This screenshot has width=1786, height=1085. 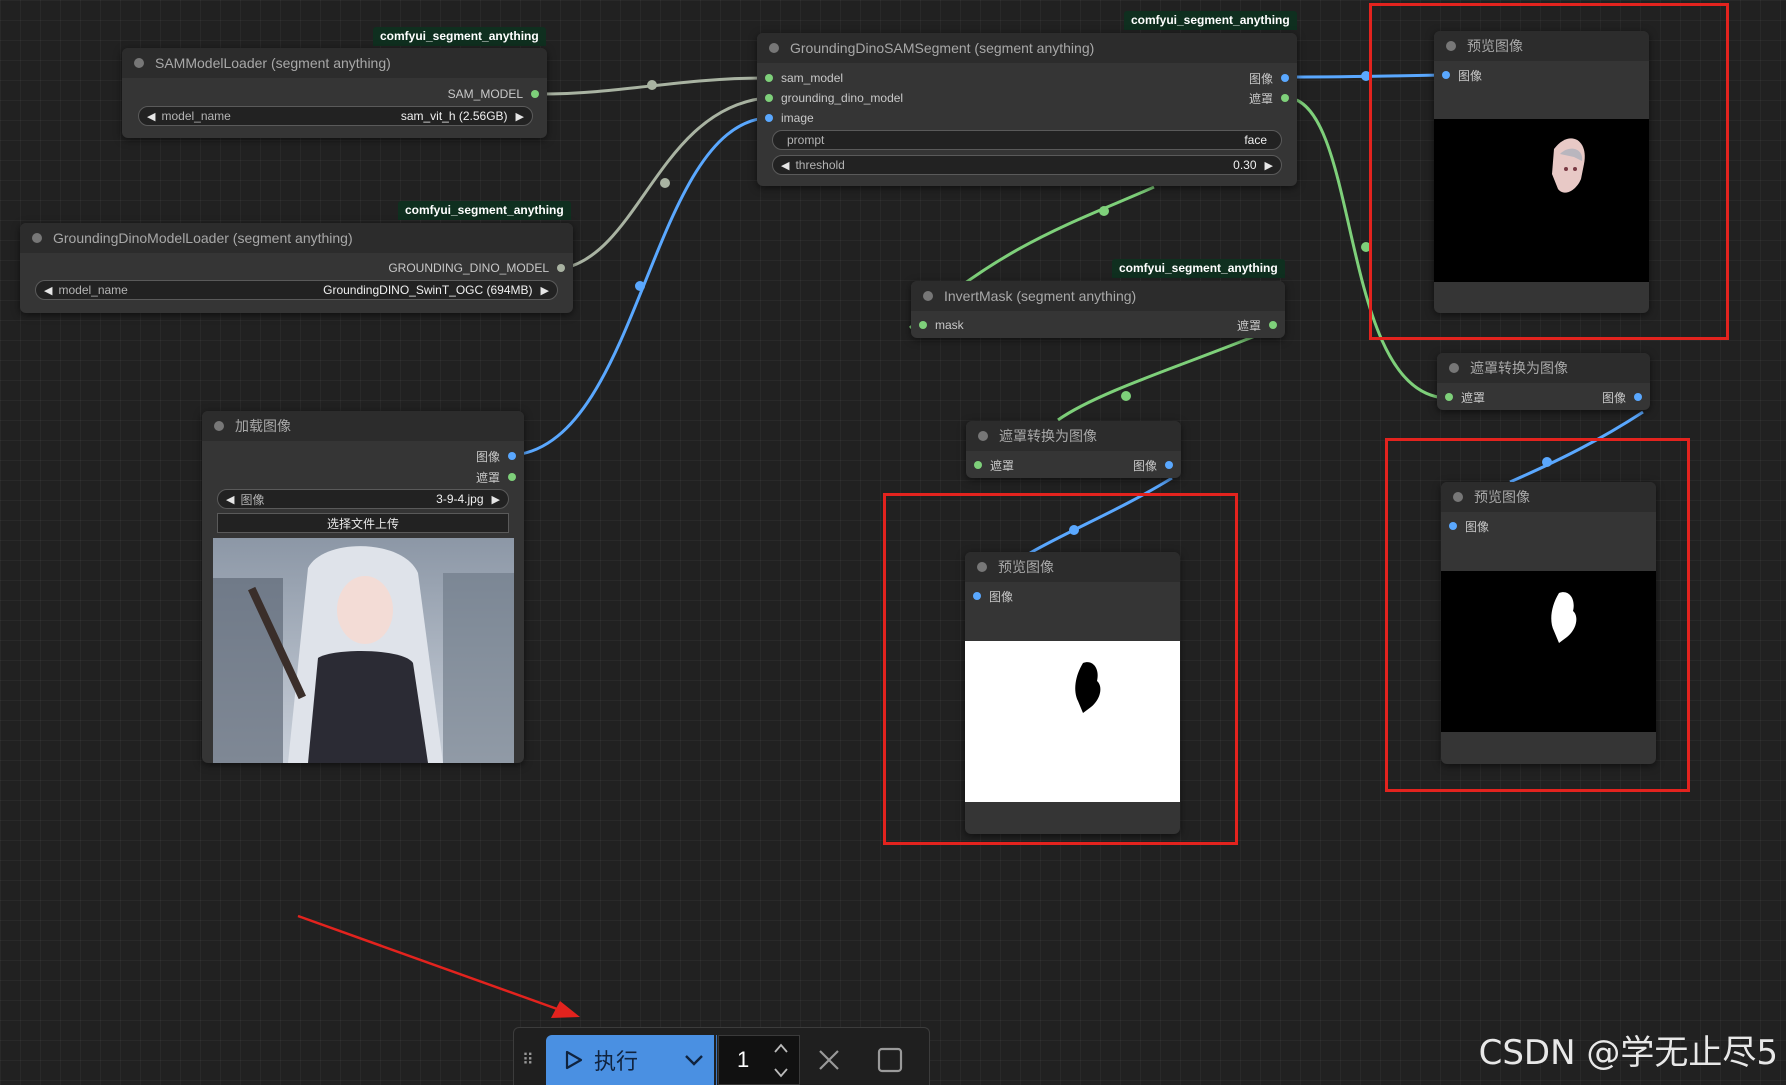 What do you see at coordinates (829, 1060) in the screenshot?
I see `close-icon` at bounding box center [829, 1060].